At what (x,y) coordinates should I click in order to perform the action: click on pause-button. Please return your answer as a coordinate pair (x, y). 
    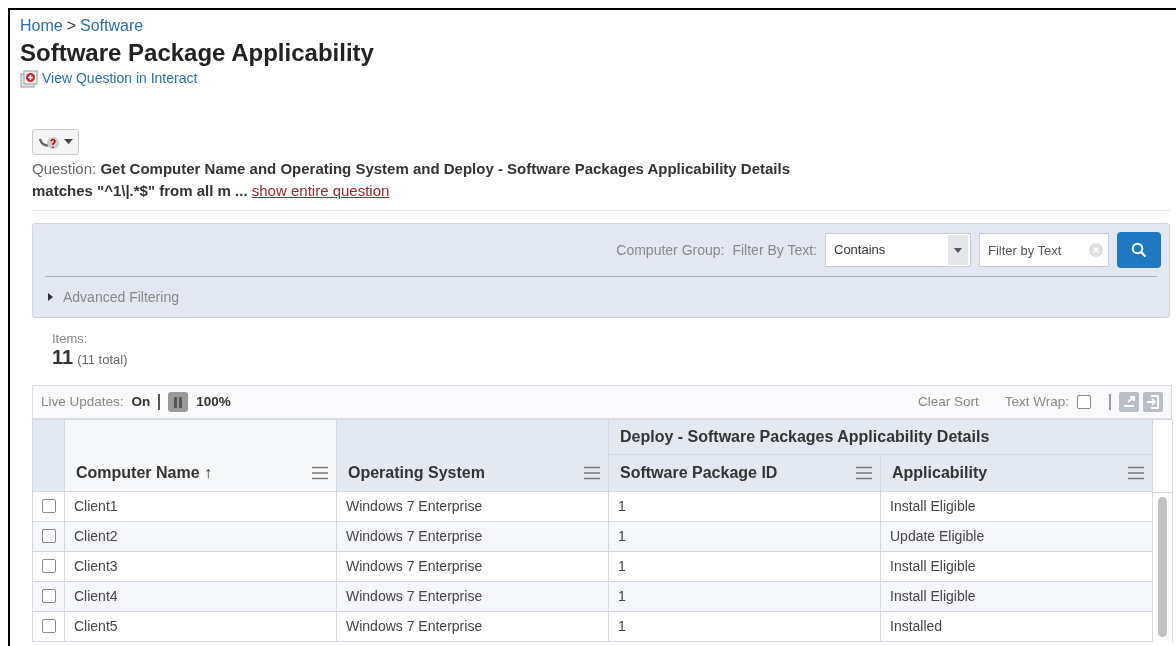
    Looking at the image, I should click on (178, 402).